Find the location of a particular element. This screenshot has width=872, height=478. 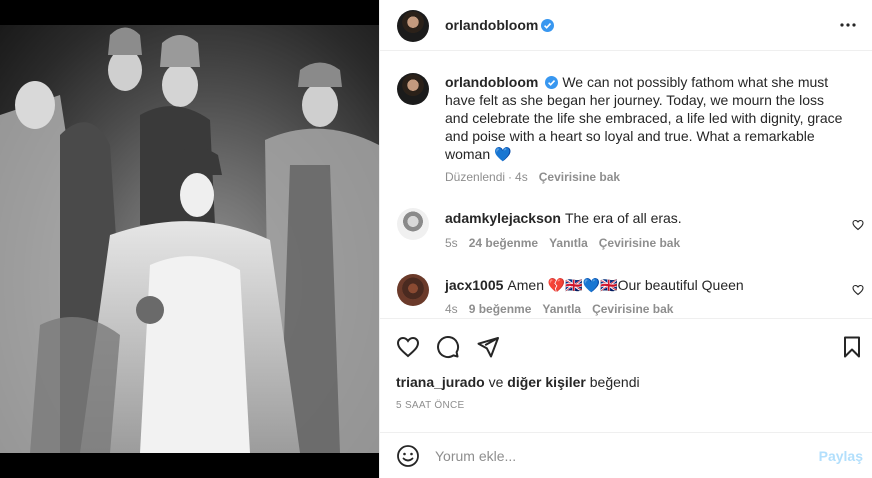

author-username-row: orlandobloom is located at coordinates (500, 25).